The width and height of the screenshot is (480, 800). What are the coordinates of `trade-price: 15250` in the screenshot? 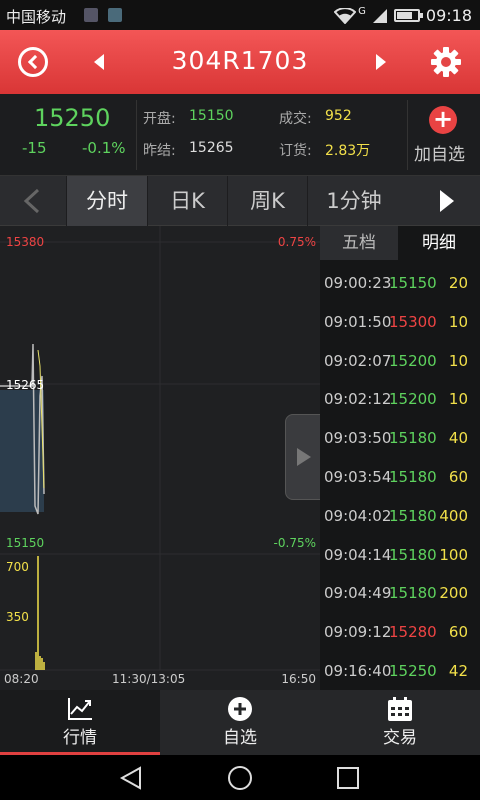 It's located at (413, 671).